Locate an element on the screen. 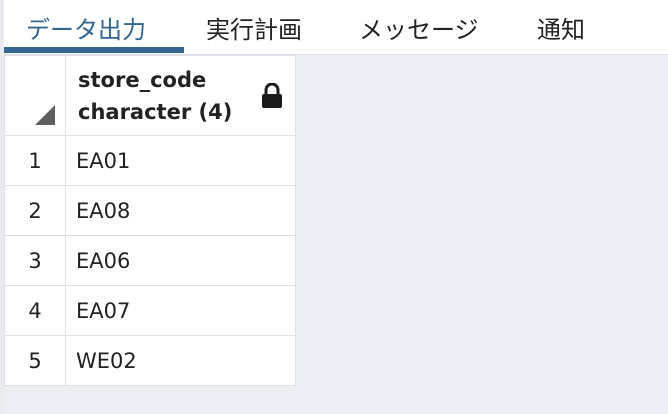 This screenshot has height=414, width=668. table-cell: EA07 is located at coordinates (180, 310).